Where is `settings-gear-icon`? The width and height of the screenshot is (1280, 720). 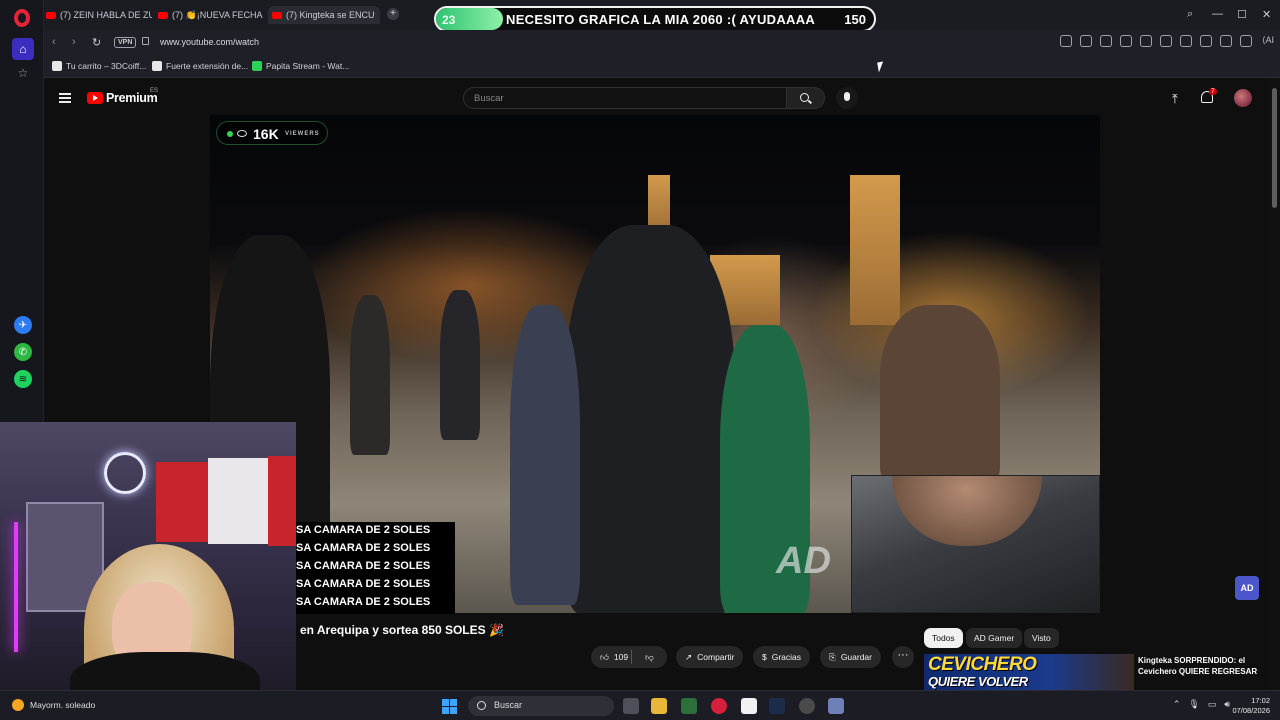
settings-gear-icon is located at coordinates (836, 706).